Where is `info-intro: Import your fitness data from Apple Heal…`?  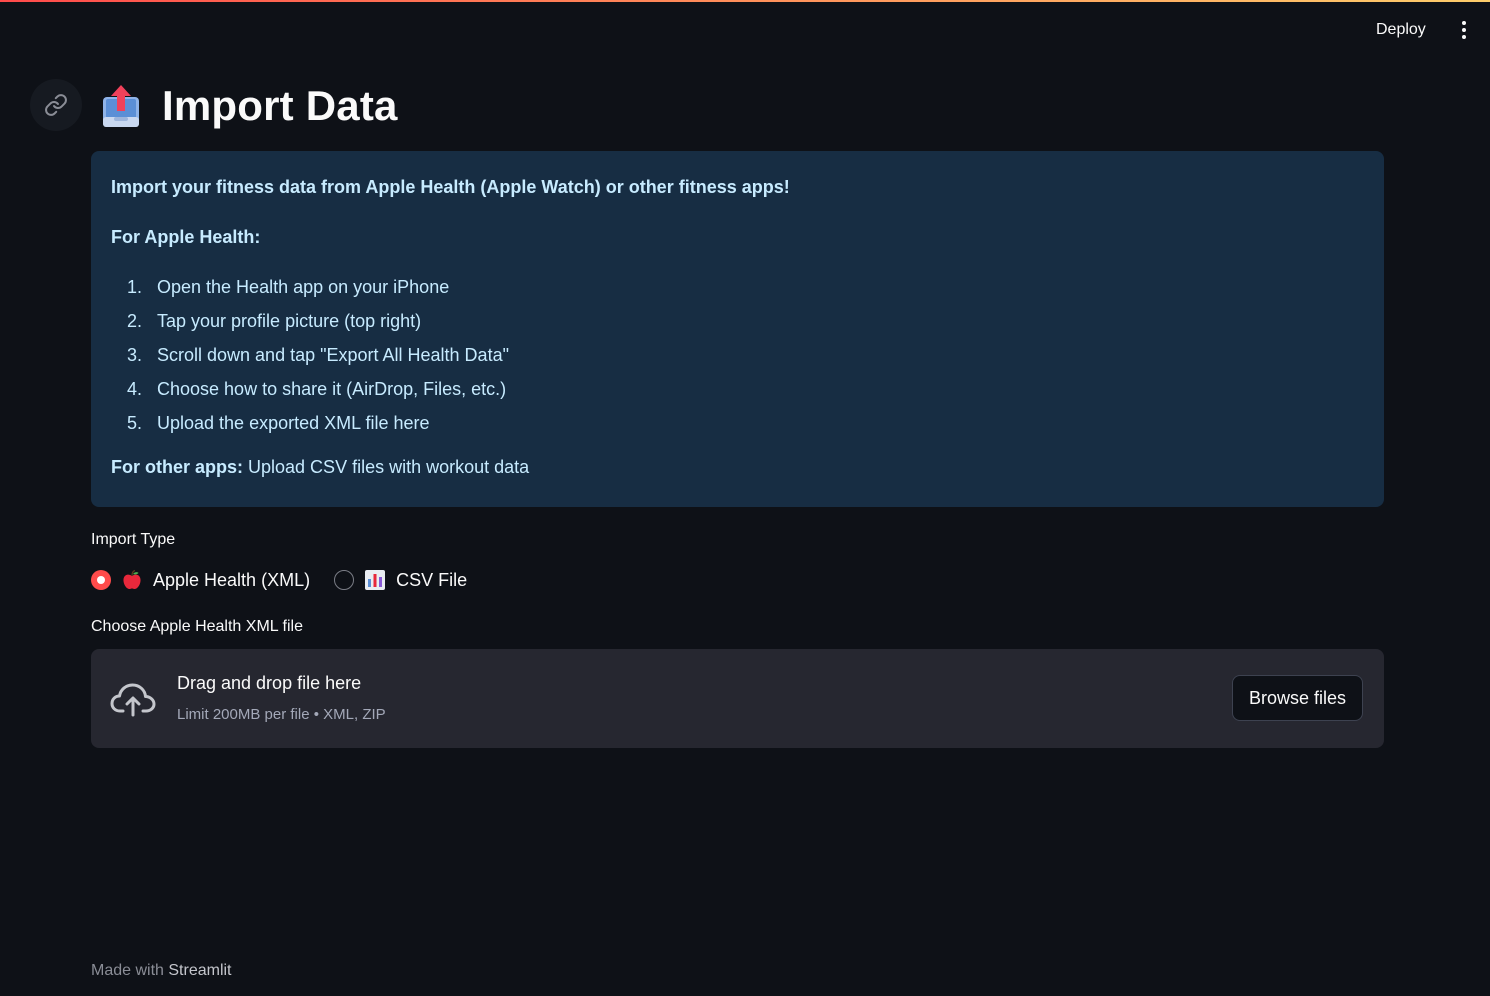
info-intro: Import your fitness data from Apple Heal… is located at coordinates (450, 187).